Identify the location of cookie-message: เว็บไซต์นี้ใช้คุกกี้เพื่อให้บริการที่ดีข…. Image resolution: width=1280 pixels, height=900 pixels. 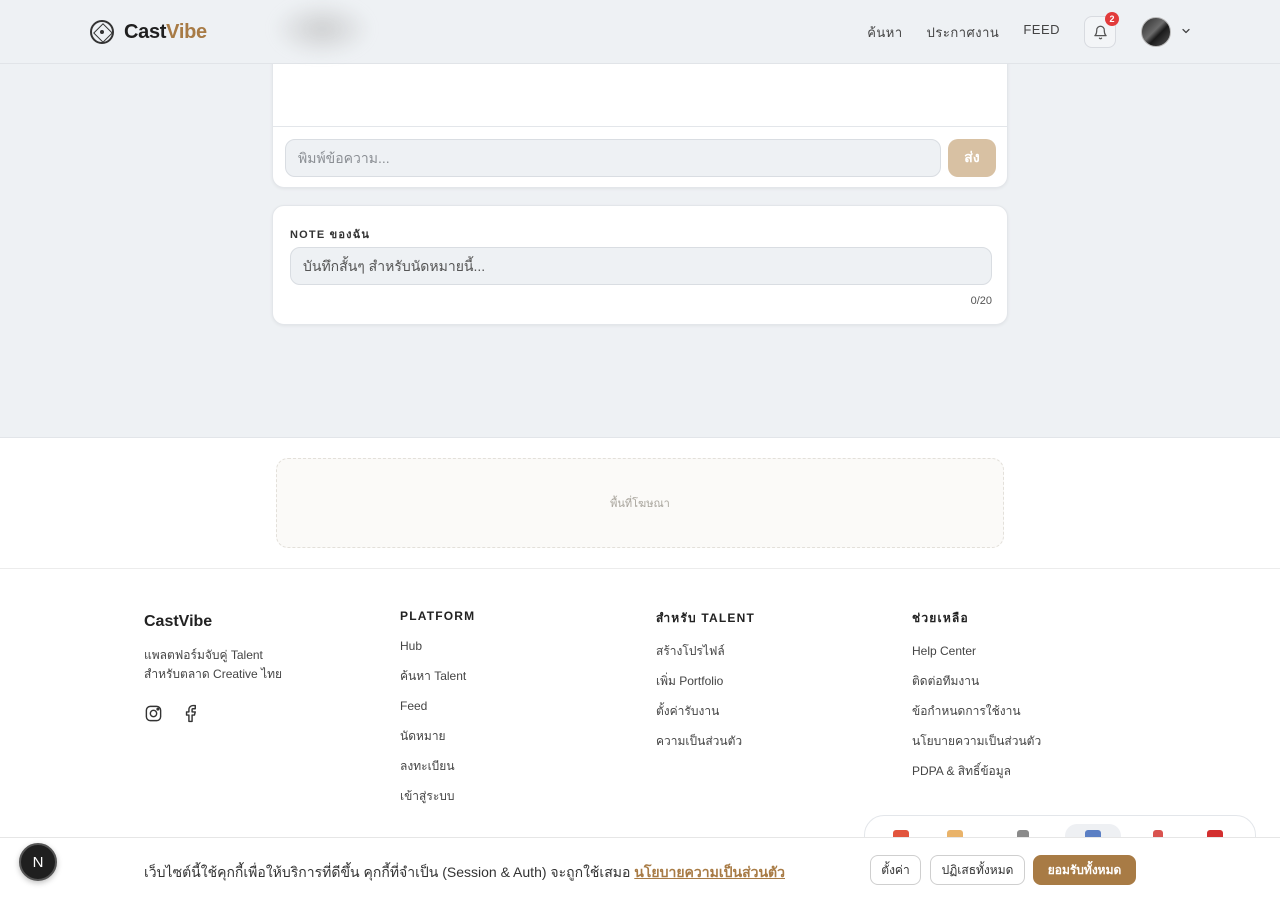
(465, 872).